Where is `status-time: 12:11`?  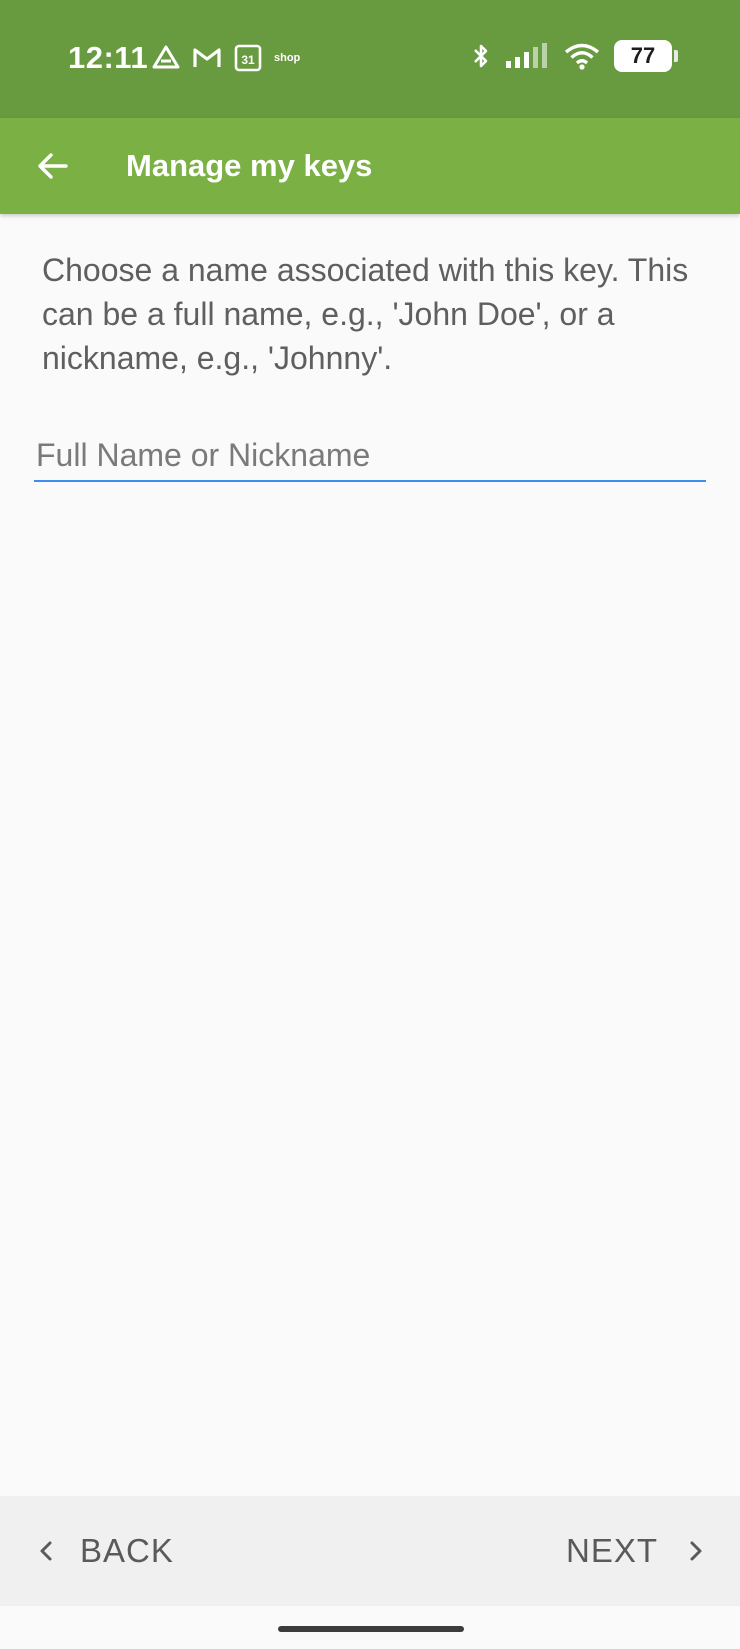 status-time: 12:11 is located at coordinates (108, 57).